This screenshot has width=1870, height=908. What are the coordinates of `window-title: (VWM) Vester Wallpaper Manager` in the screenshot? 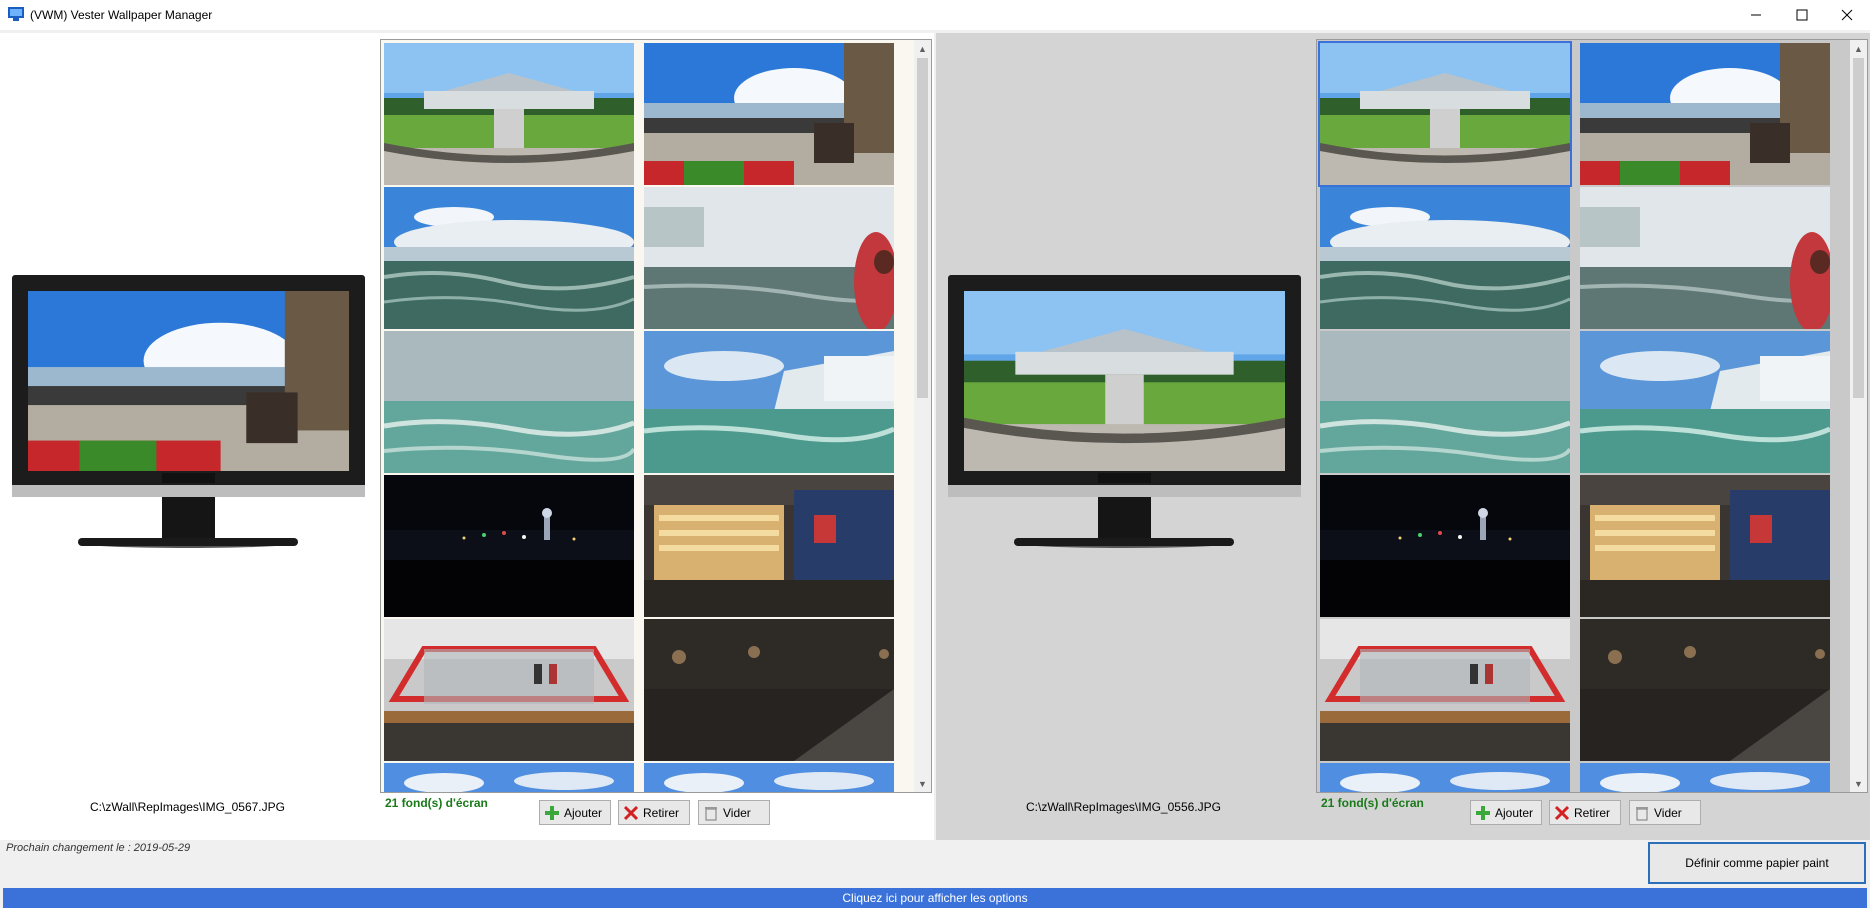 It's located at (121, 15).